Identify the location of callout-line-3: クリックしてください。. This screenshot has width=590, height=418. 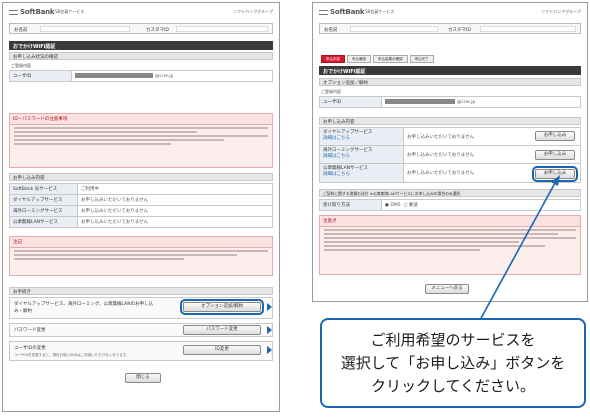
(453, 385).